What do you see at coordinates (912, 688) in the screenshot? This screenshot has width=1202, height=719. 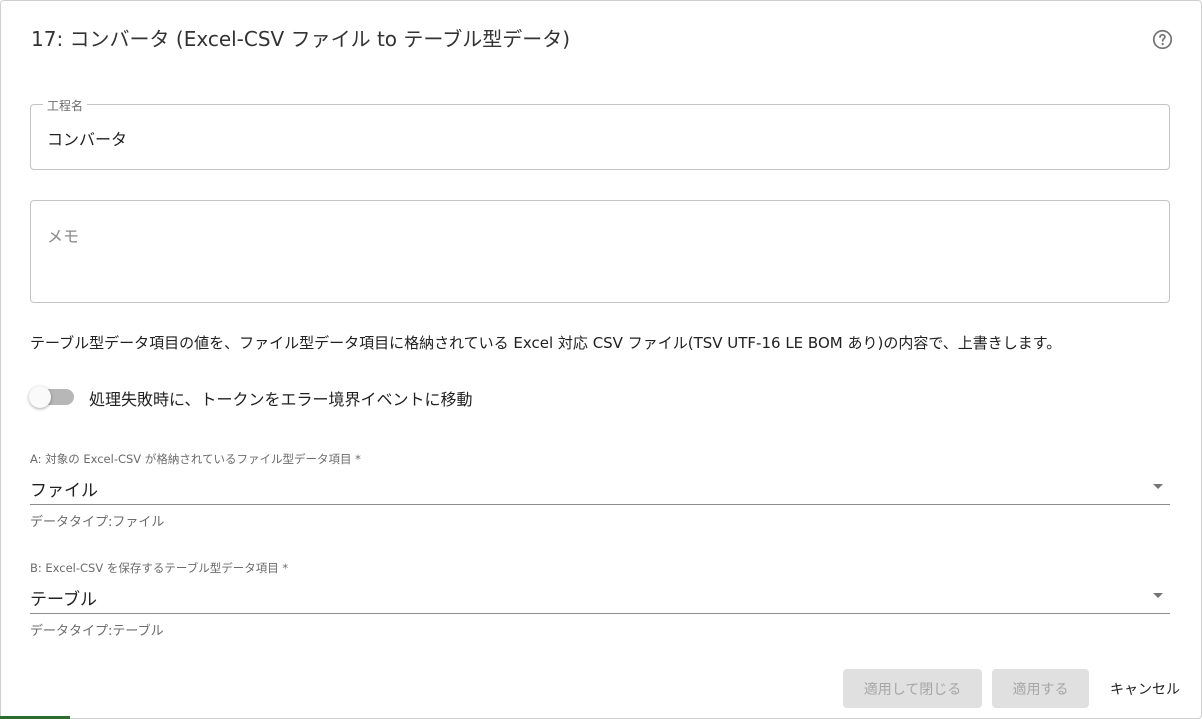 I see `apply-and-close-button: 適用して閉じる` at bounding box center [912, 688].